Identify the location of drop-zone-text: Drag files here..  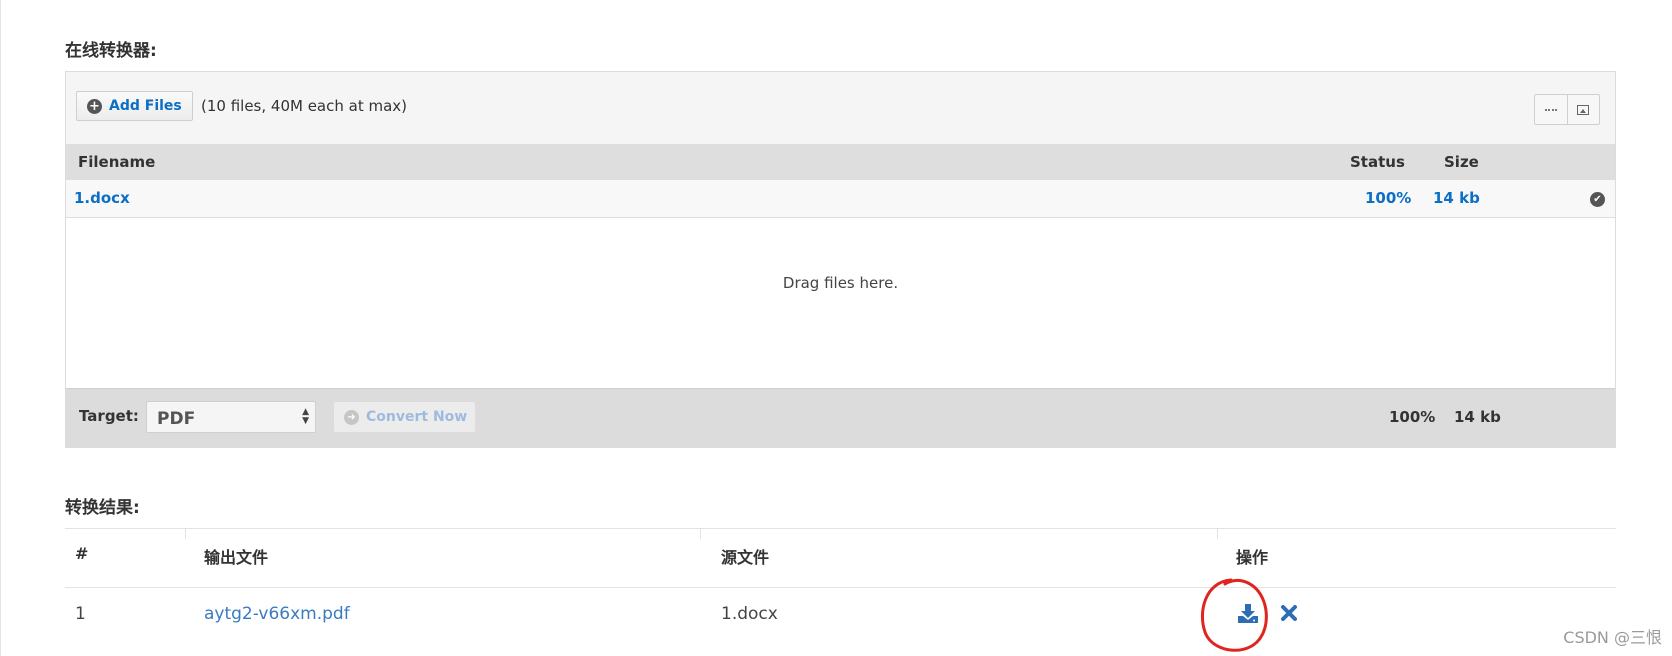
(840, 283).